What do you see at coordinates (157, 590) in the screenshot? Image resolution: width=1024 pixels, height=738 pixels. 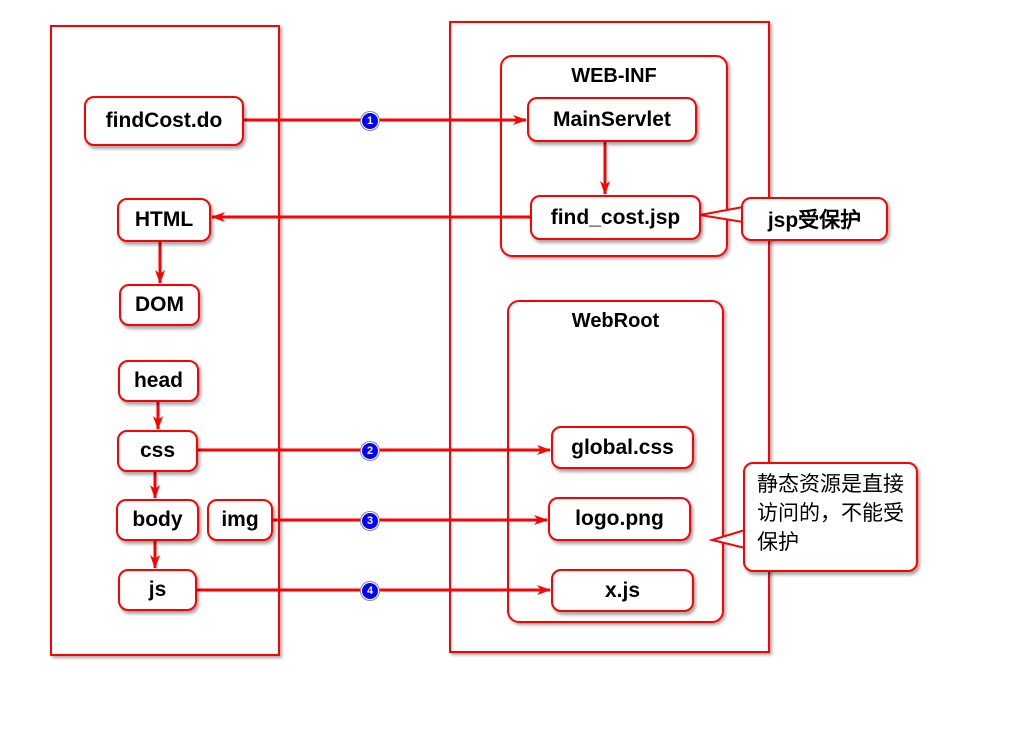 I see `node-js: js` at bounding box center [157, 590].